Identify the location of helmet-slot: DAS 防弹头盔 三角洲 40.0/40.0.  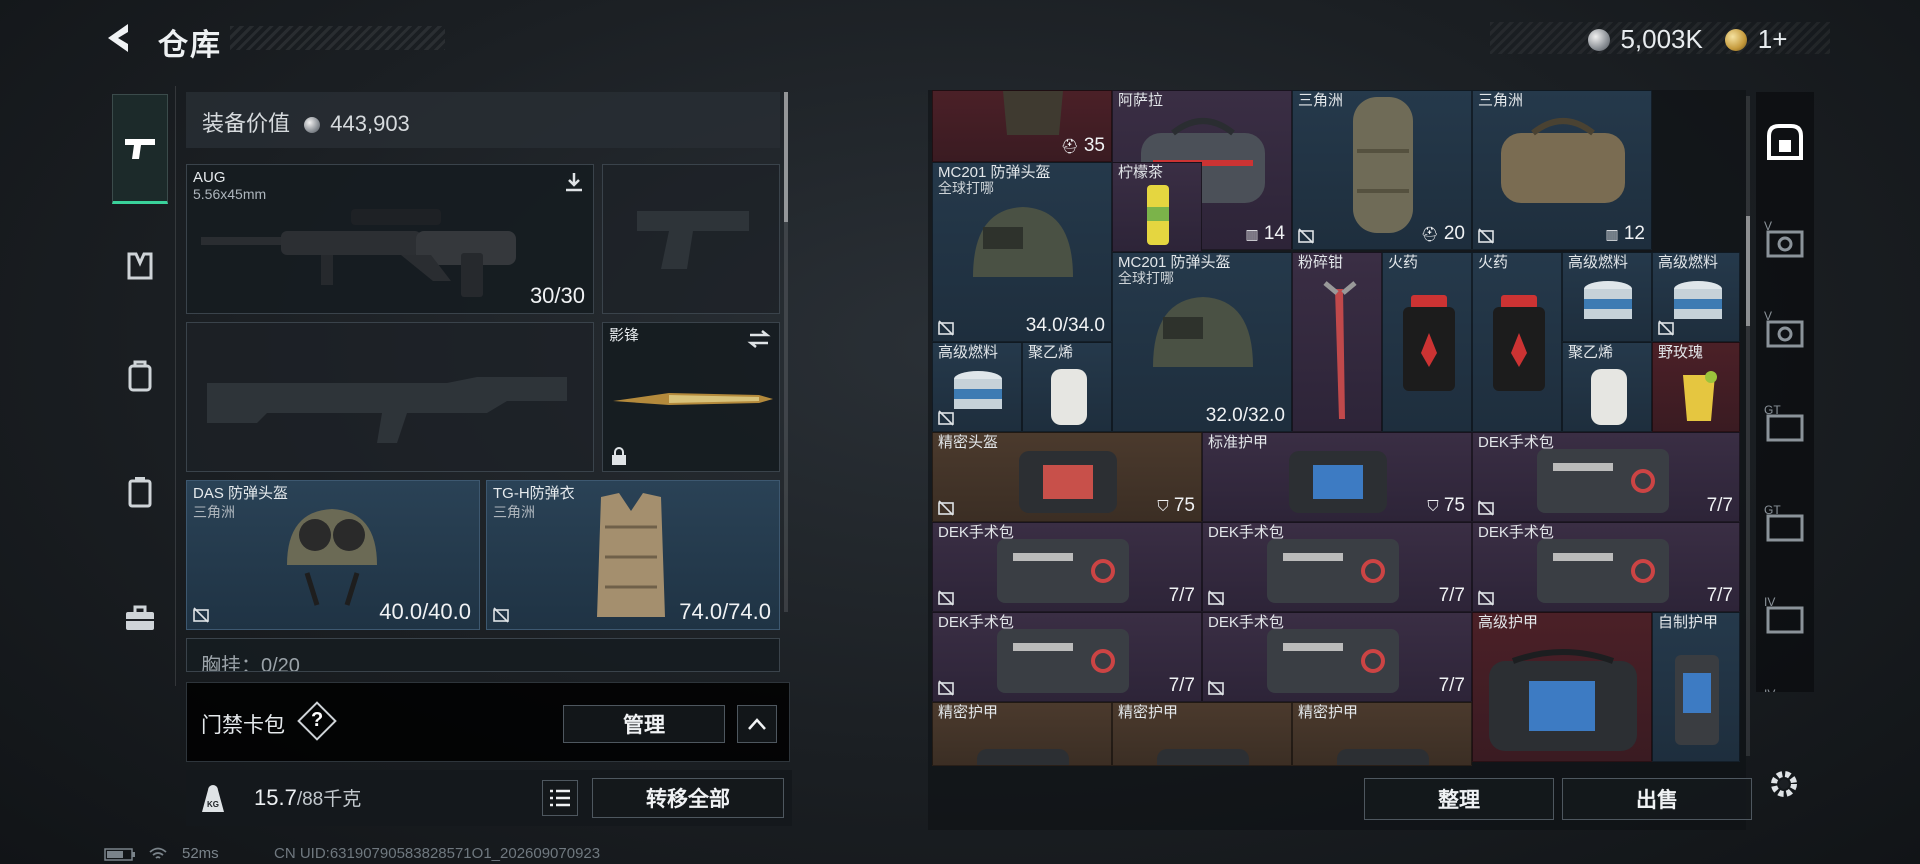
(333, 555).